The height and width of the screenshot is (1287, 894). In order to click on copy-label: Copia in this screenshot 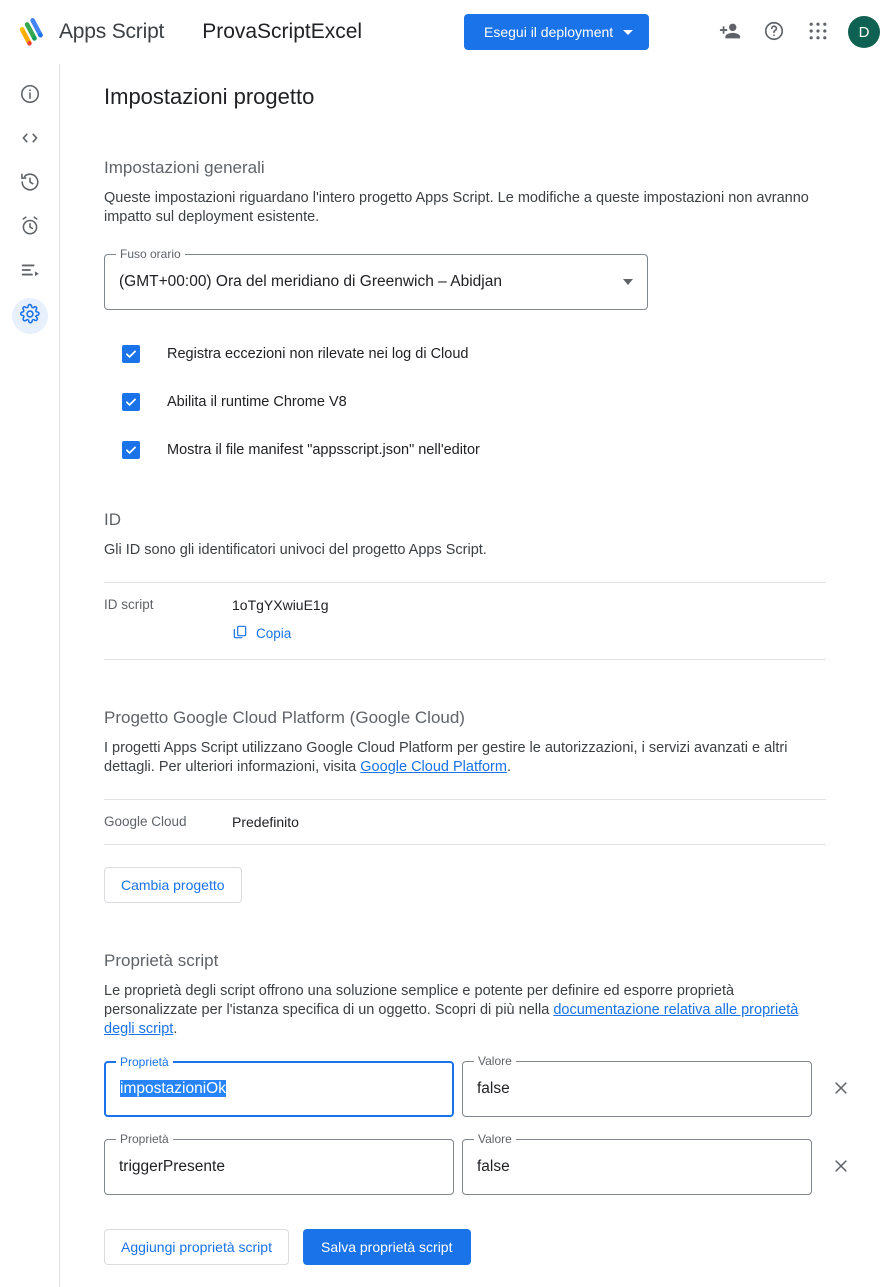, I will do `click(274, 633)`.